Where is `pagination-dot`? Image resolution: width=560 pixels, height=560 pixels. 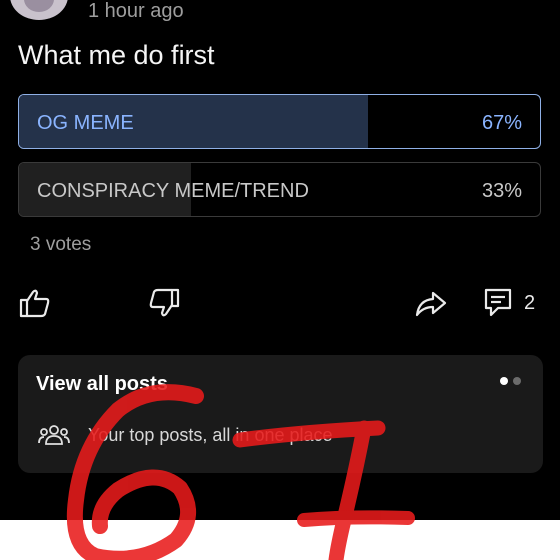
pagination-dot is located at coordinates (517, 381).